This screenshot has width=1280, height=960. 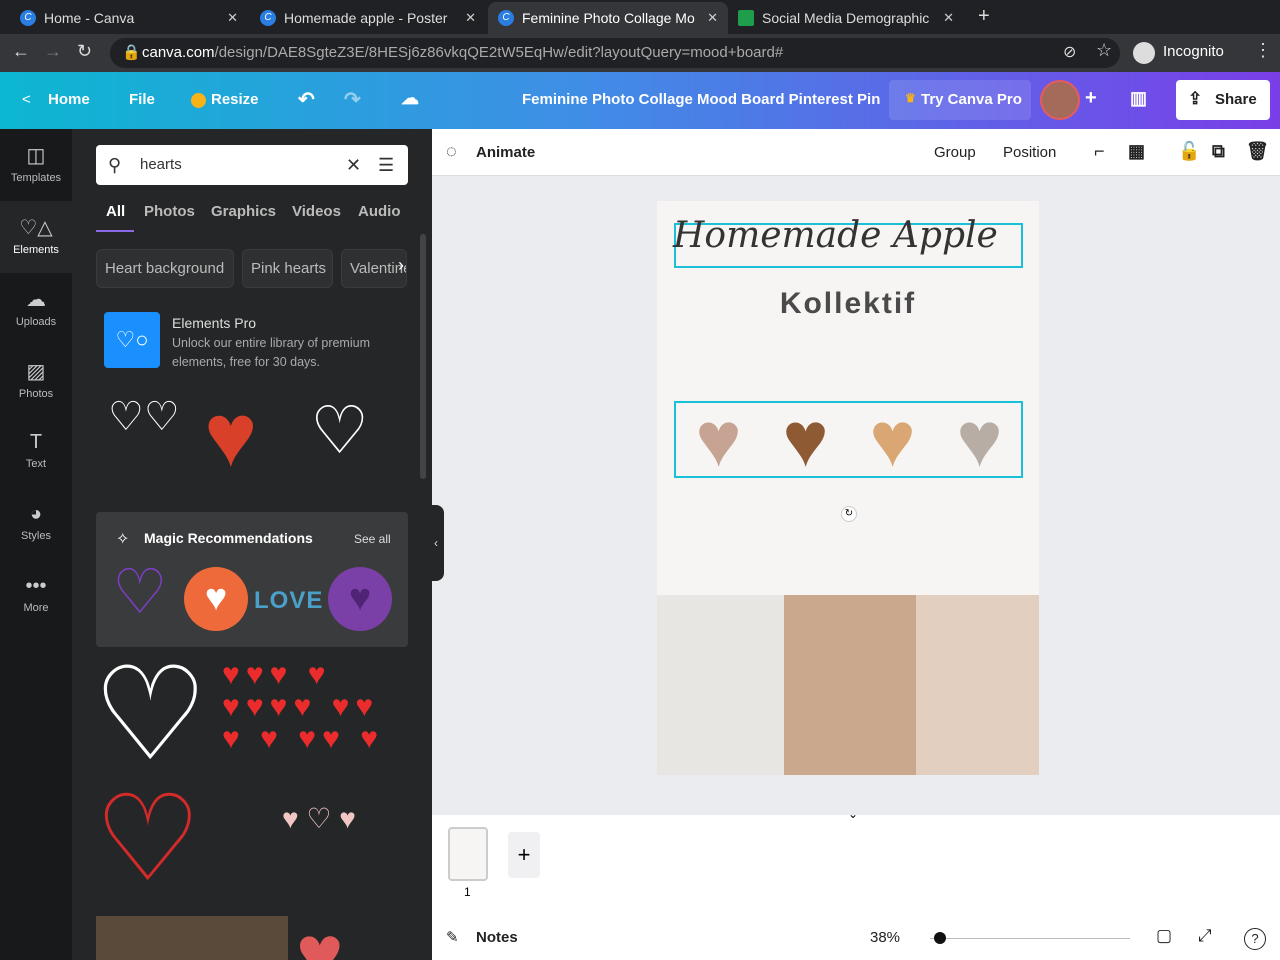 I want to click on page-count-icon: ▢, so click(x=1164, y=936).